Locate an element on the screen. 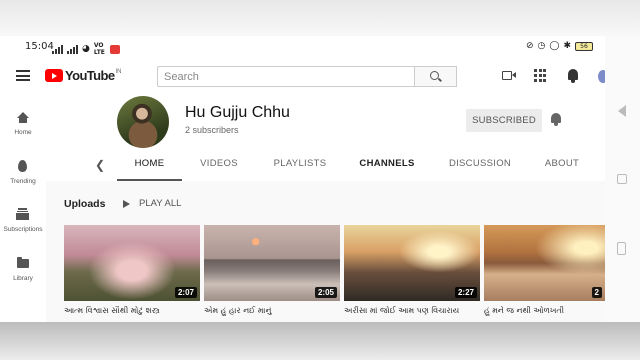 The height and width of the screenshot is (360, 640). flame-icon is located at coordinates (22, 166).